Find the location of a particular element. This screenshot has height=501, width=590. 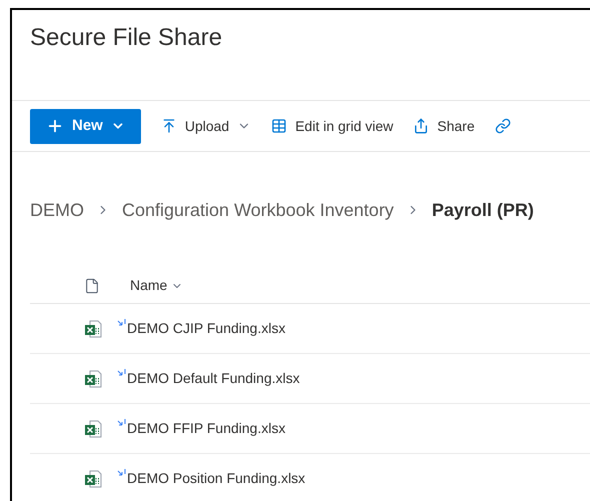

new-button: New is located at coordinates (85, 126).